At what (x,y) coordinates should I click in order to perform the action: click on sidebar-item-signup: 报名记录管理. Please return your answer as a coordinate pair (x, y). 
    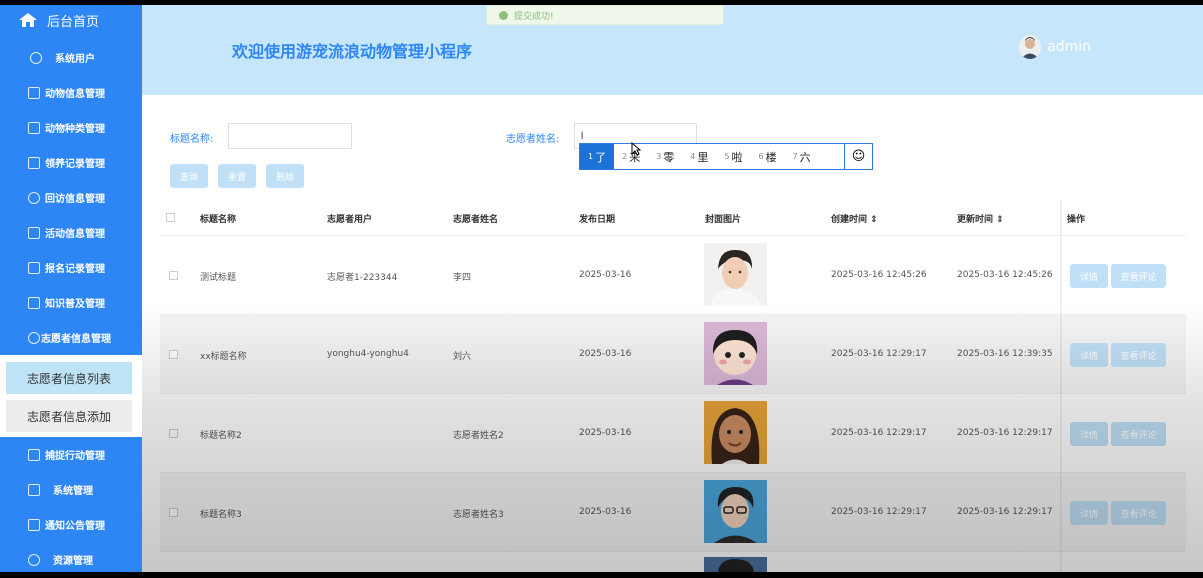
    Looking at the image, I should click on (71, 267).